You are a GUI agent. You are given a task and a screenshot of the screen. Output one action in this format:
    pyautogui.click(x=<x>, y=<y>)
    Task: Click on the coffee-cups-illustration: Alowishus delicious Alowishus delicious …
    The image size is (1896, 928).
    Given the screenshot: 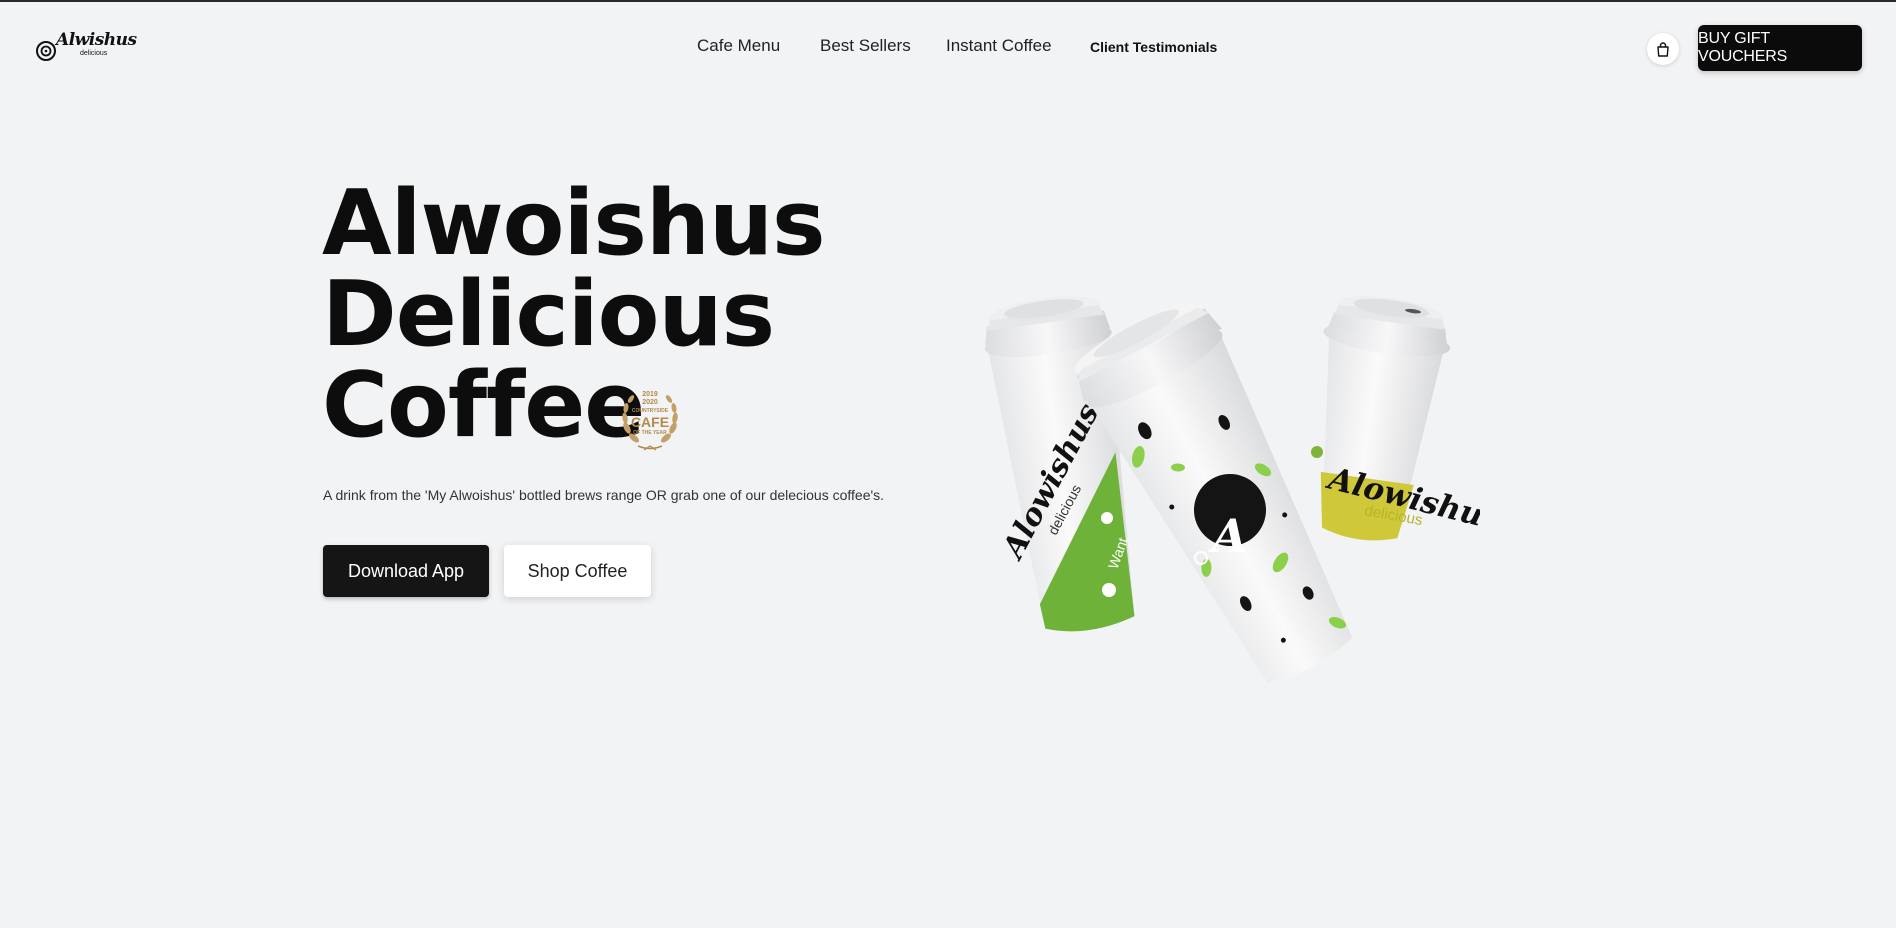 What is the action you would take?
    pyautogui.click(x=1244, y=489)
    